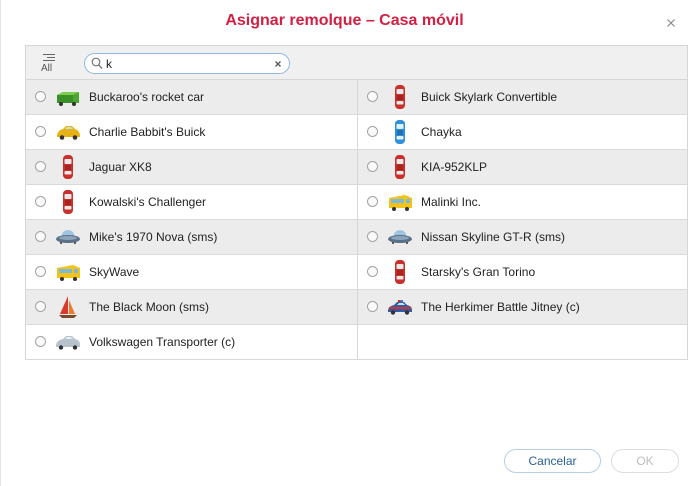 The height and width of the screenshot is (486, 688). I want to click on unit-row: SkyWave Starsky's Gran Torino, so click(356, 272).